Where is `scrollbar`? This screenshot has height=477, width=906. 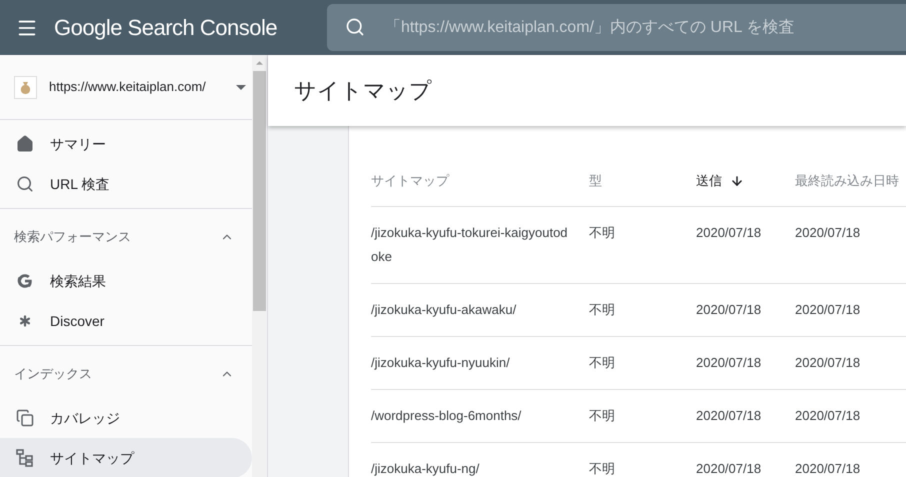 scrollbar is located at coordinates (259, 266).